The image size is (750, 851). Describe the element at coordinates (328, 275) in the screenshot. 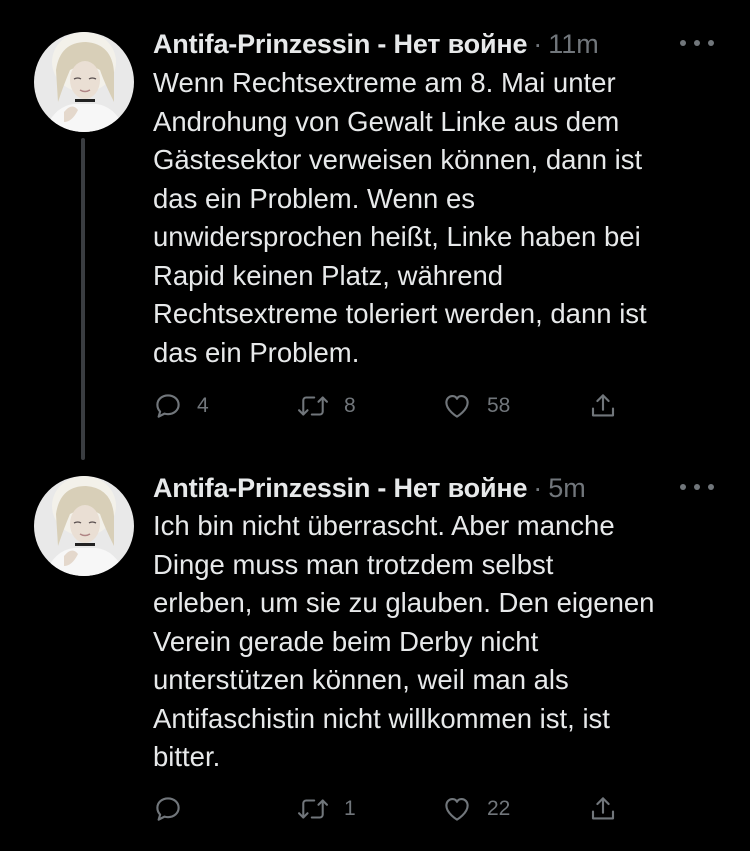

I see `text-line: Rapid keinen Platz, während` at that location.